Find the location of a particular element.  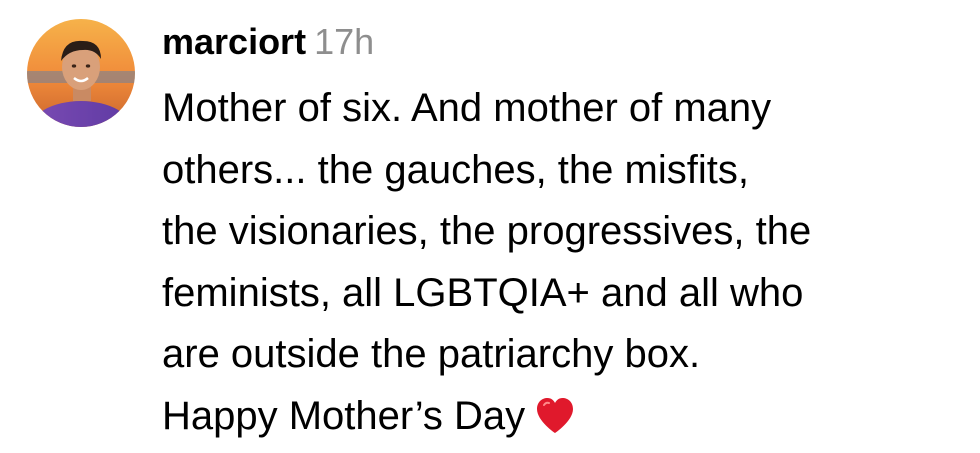

comment-line: Happy Mother’s Day is located at coordinates (343, 416).